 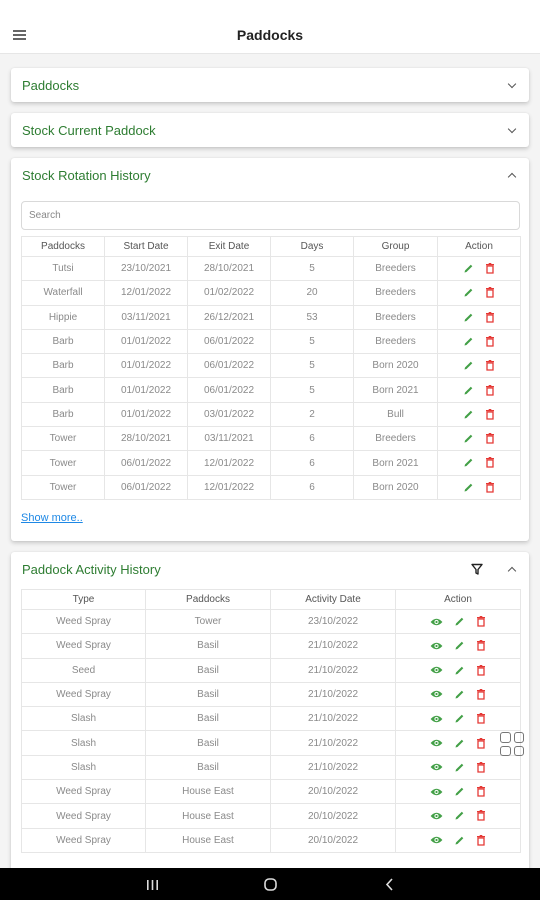 What do you see at coordinates (477, 571) in the screenshot?
I see `filter-icon` at bounding box center [477, 571].